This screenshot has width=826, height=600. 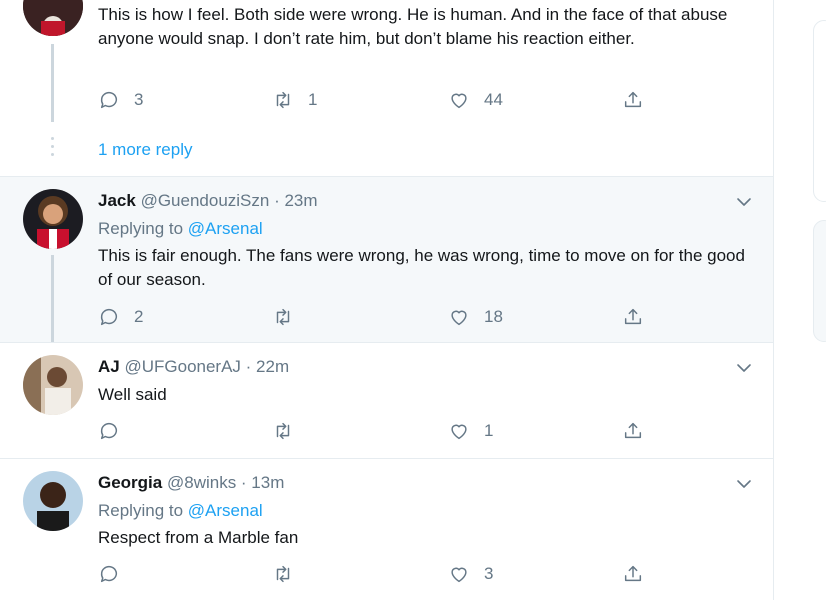 I want to click on like-button: 18, so click(x=475, y=317).